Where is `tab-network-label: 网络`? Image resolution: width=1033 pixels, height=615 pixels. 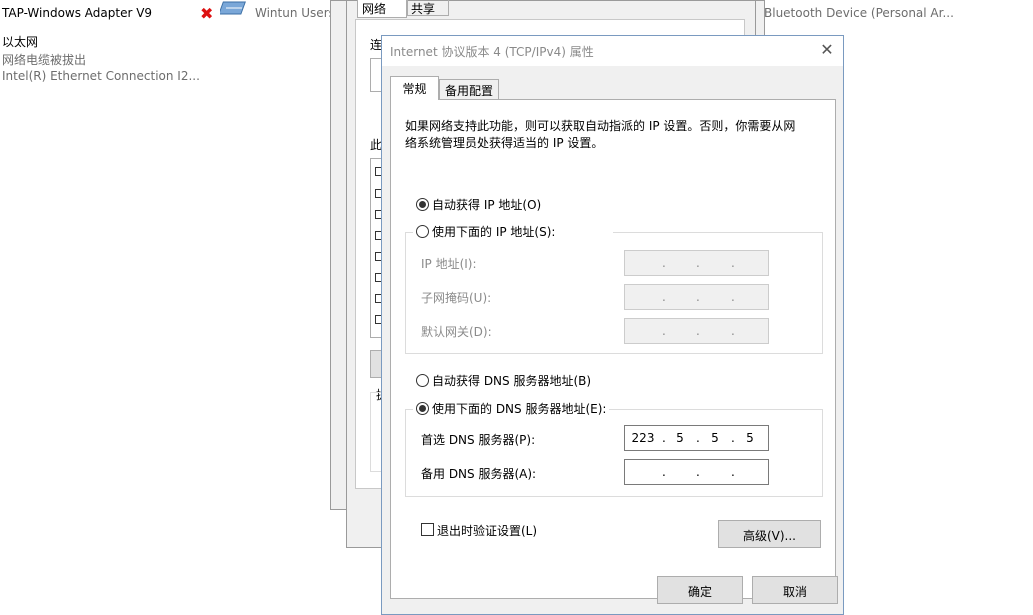 tab-network-label: 网络 is located at coordinates (374, 9).